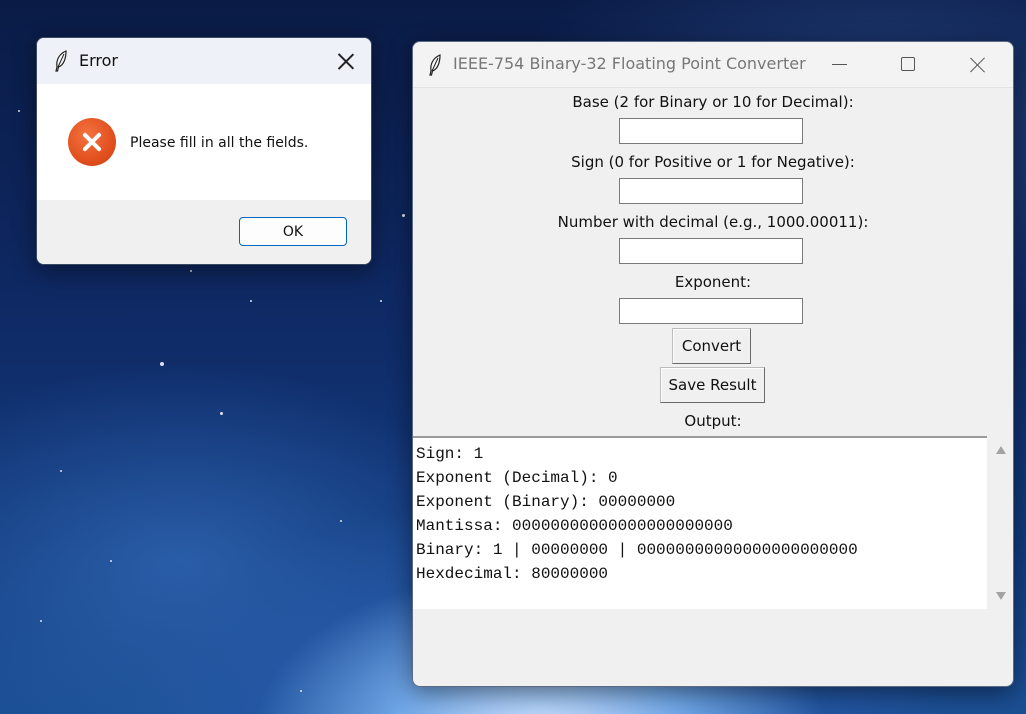 This screenshot has height=714, width=1026. I want to click on scroll-down-arrow-icon, so click(1001, 596).